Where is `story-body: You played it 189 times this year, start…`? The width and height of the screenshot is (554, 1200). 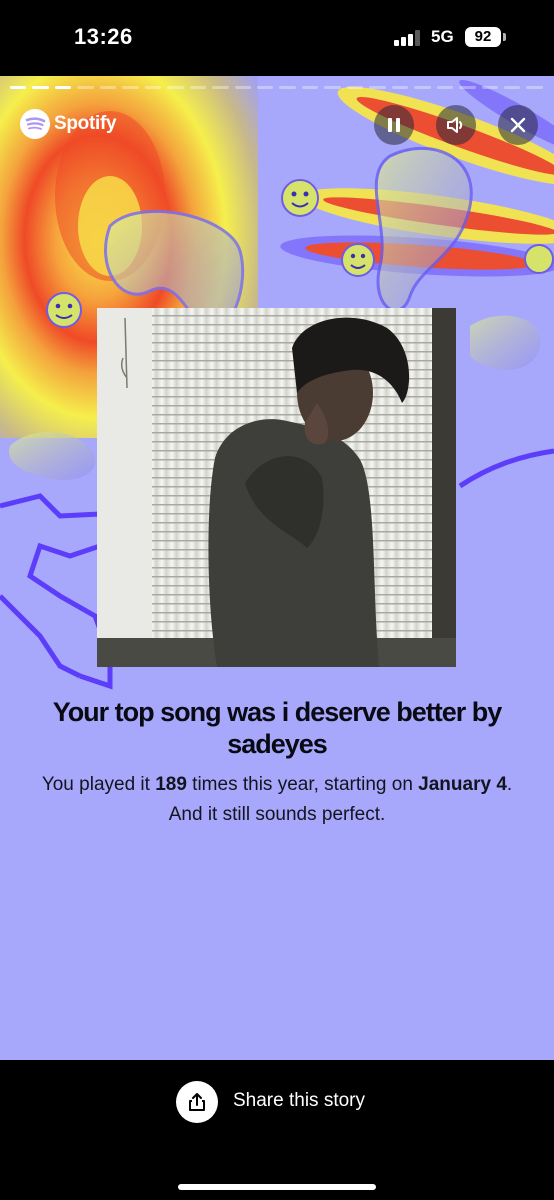 story-body: You played it 189 times this year, start… is located at coordinates (277, 800).